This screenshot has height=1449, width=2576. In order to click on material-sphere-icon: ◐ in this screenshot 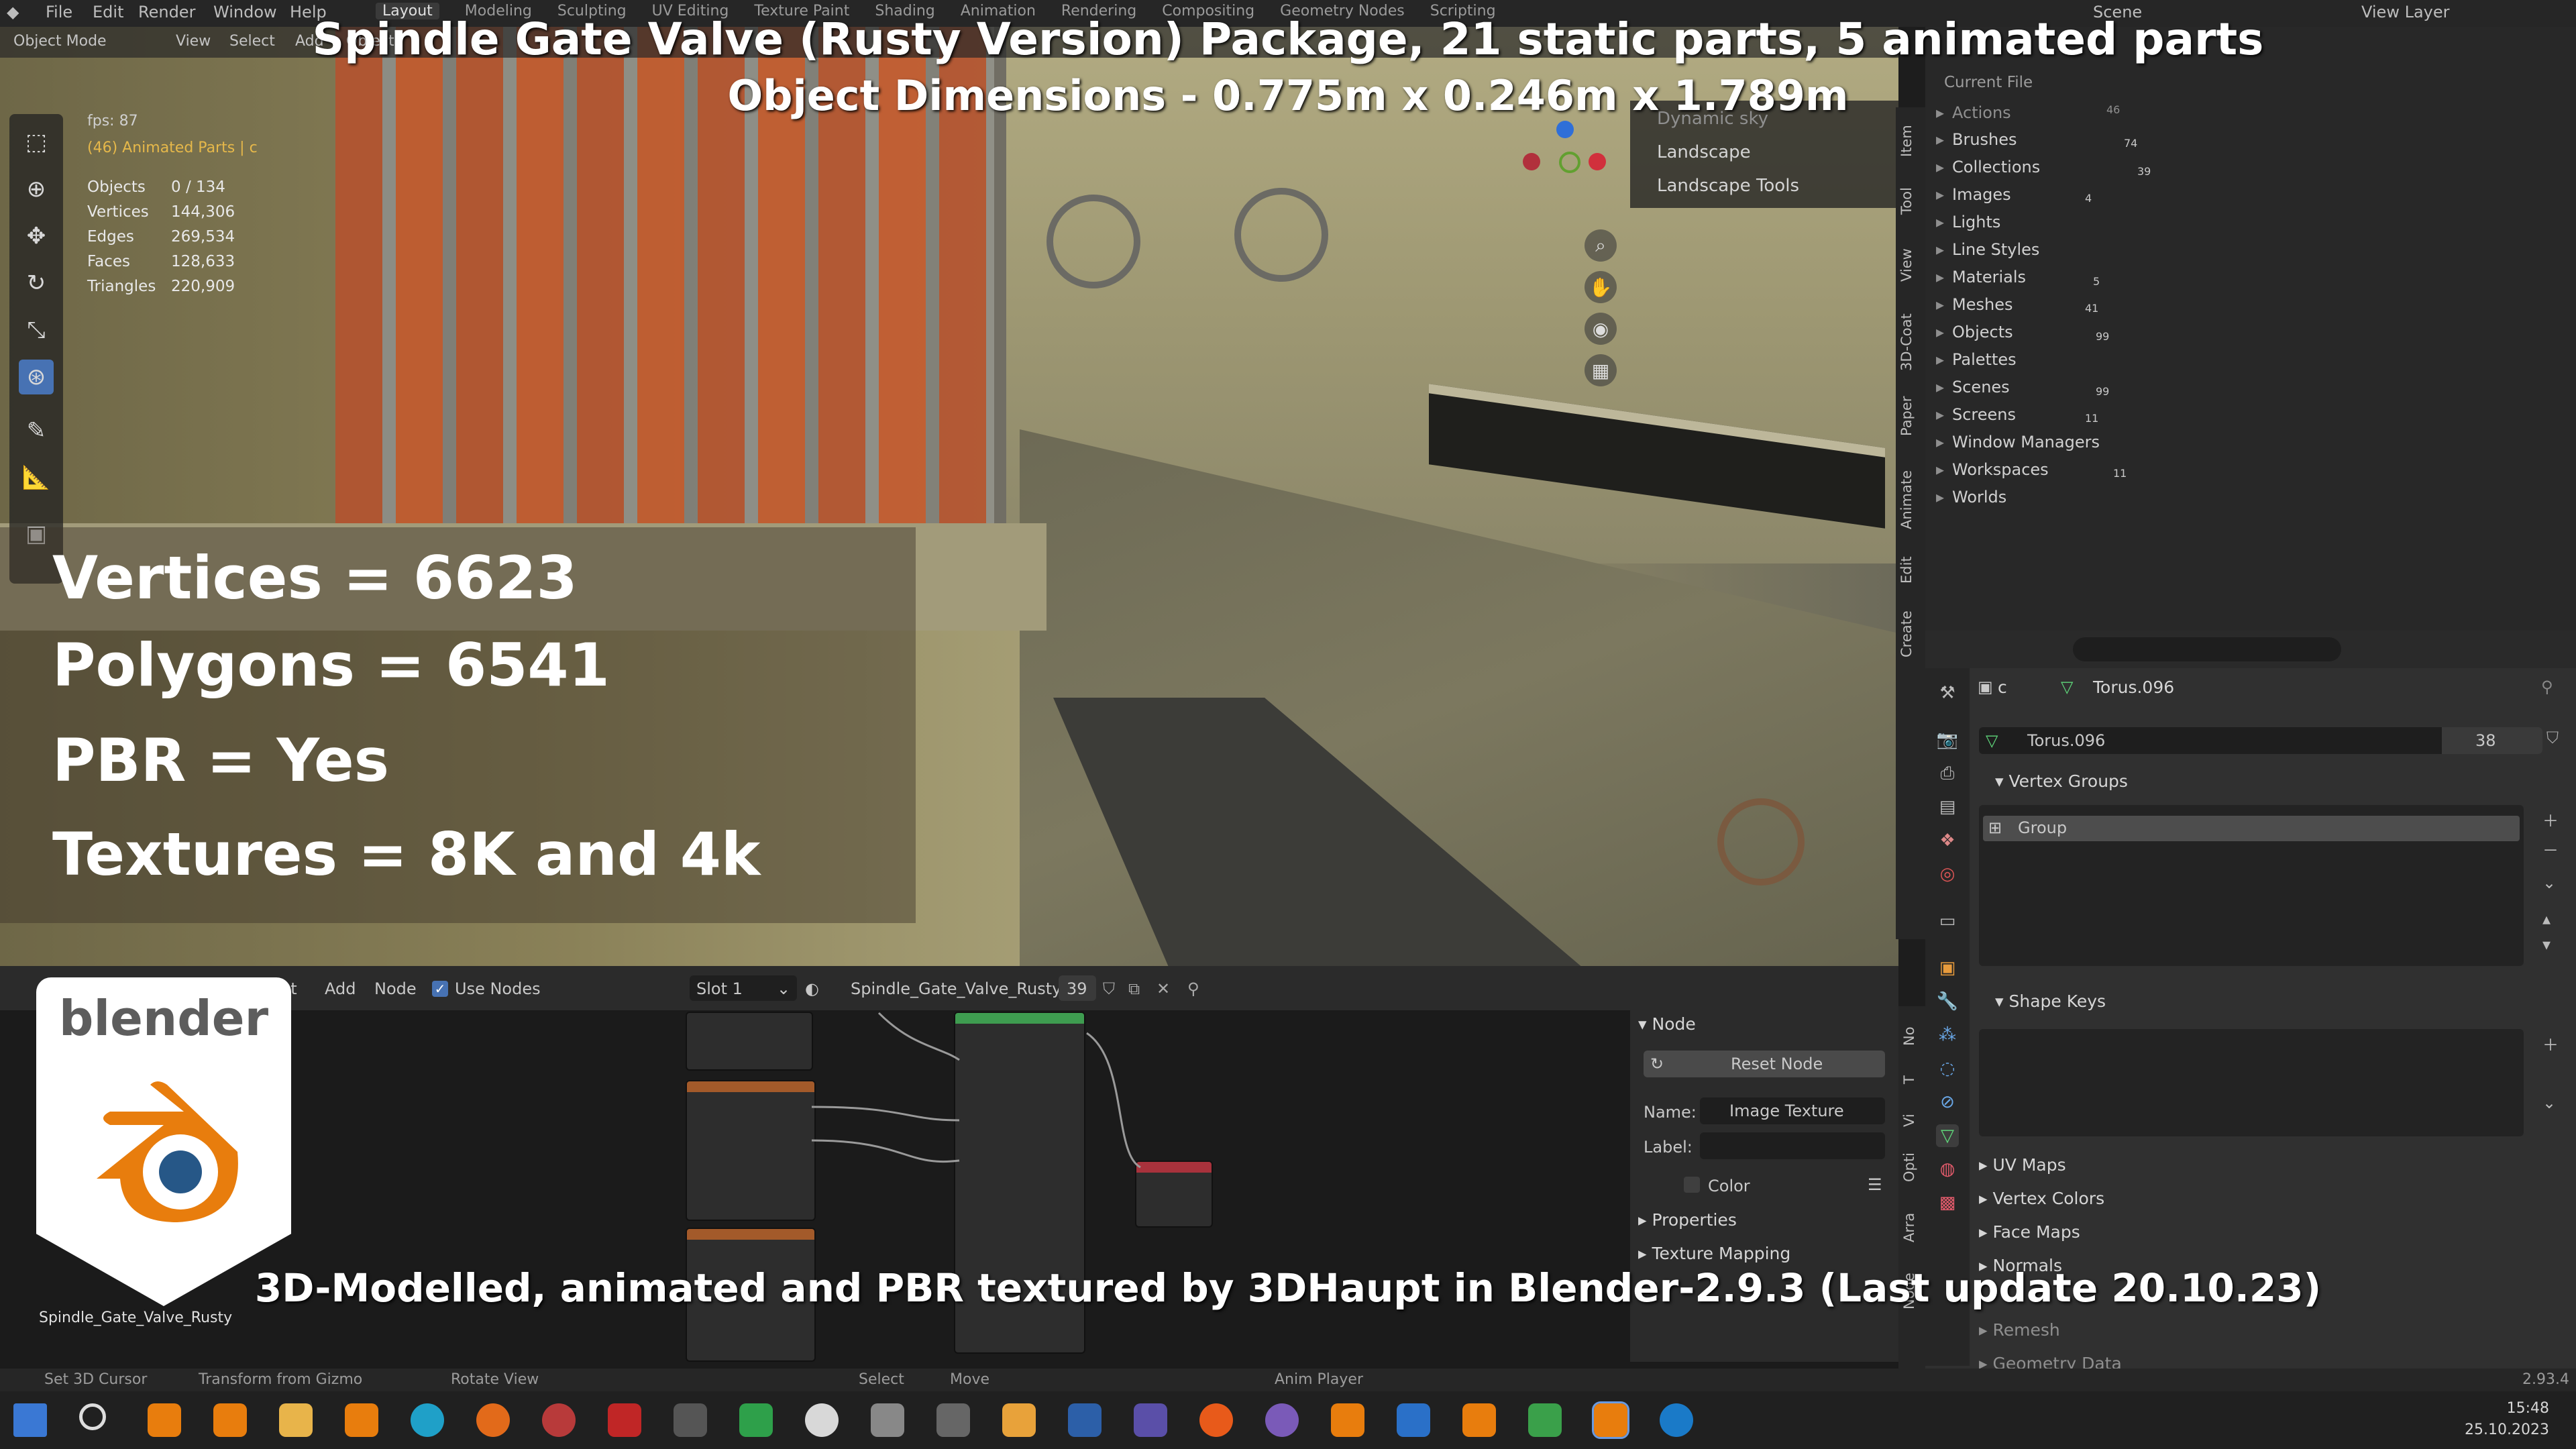, I will do `click(812, 988)`.